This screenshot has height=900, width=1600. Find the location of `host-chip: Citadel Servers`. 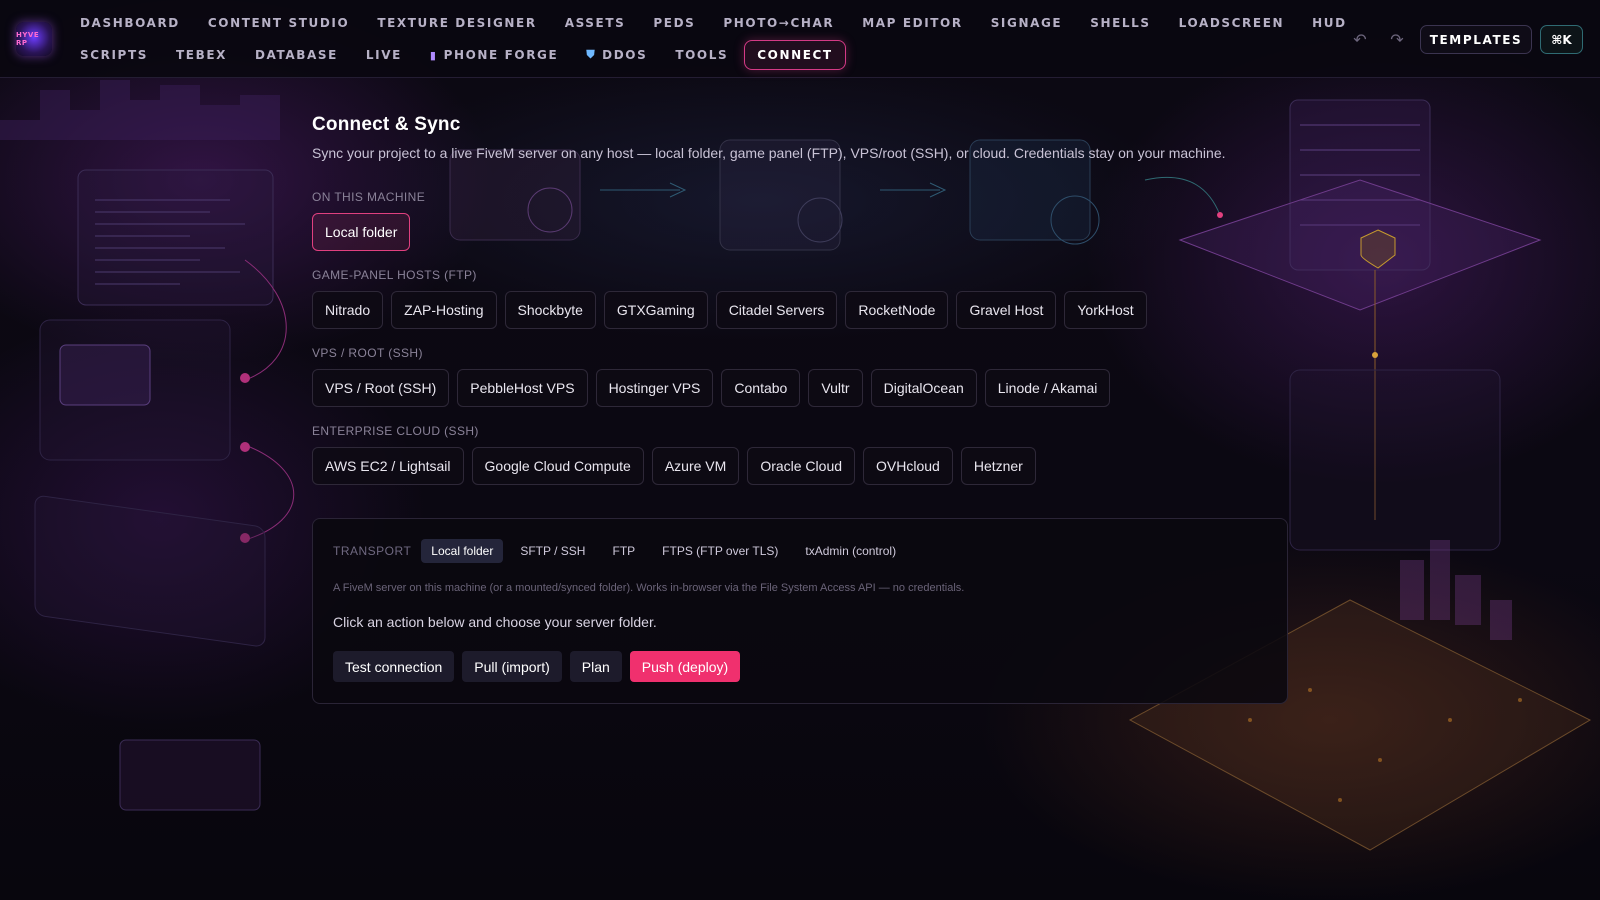

host-chip: Citadel Servers is located at coordinates (776, 310).